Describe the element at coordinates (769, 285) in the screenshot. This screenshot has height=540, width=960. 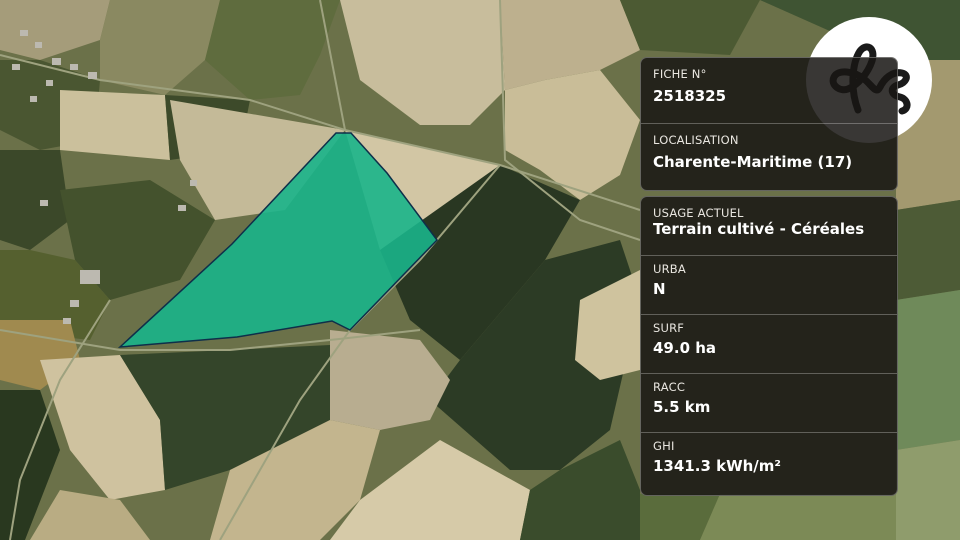
I see `urba-row: URBA N` at that location.